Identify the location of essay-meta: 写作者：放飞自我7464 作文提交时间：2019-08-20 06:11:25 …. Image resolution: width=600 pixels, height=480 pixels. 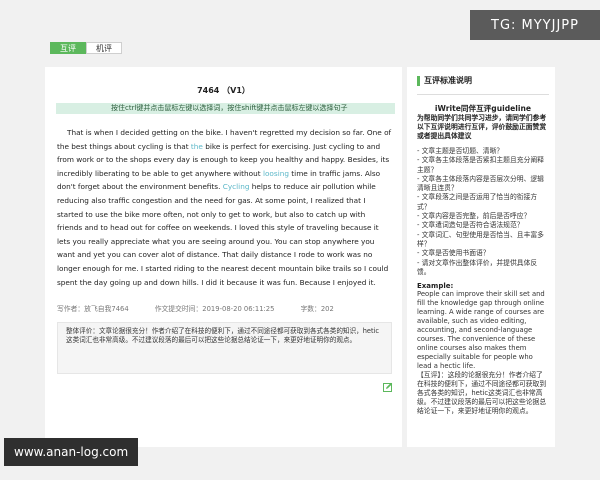
(223, 308).